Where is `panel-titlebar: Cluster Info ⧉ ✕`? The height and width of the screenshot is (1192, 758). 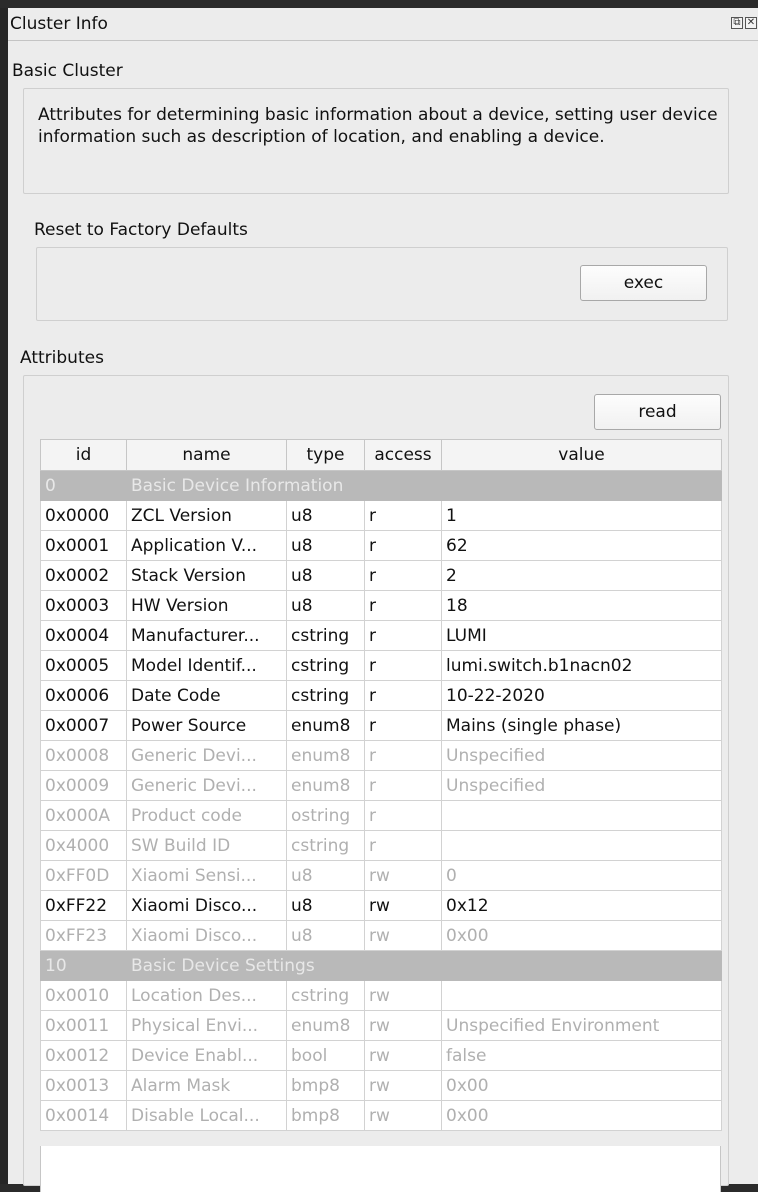 panel-titlebar: Cluster Info ⧉ ✕ is located at coordinates (383, 24).